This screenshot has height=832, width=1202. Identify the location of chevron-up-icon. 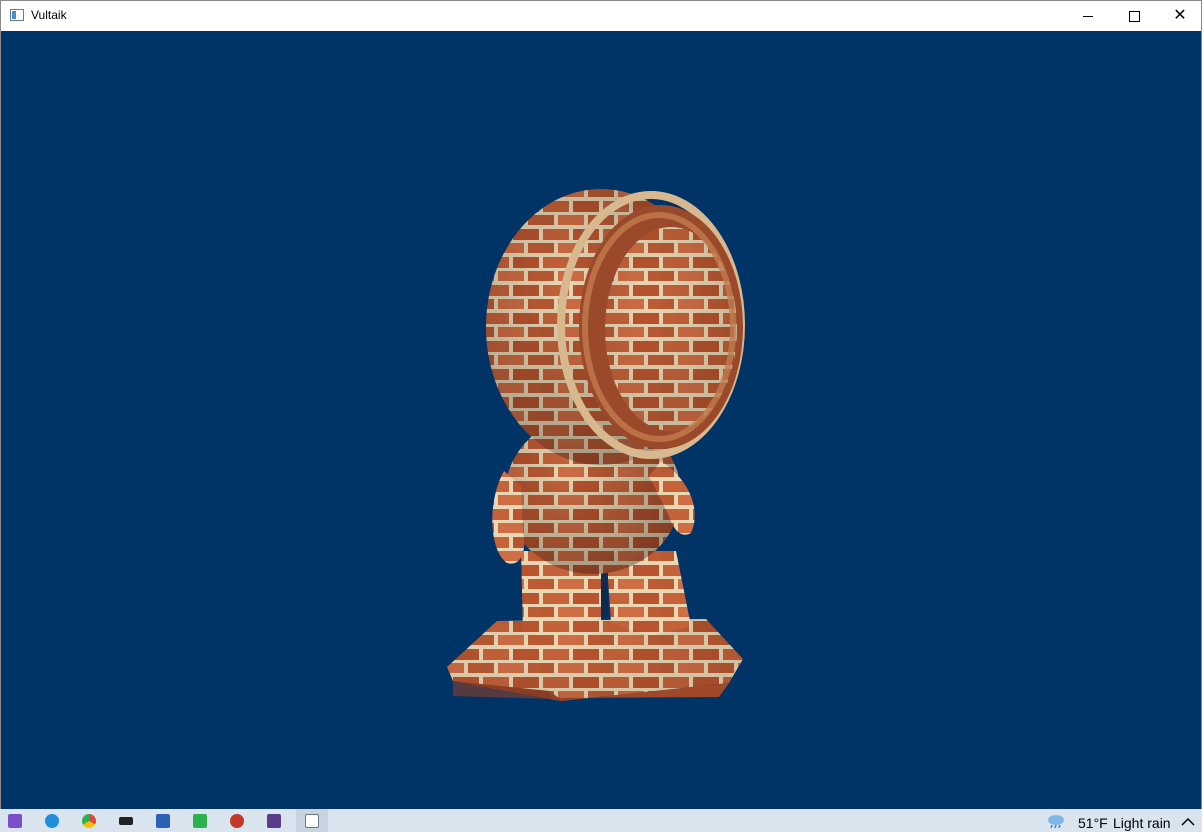
(1188, 822).